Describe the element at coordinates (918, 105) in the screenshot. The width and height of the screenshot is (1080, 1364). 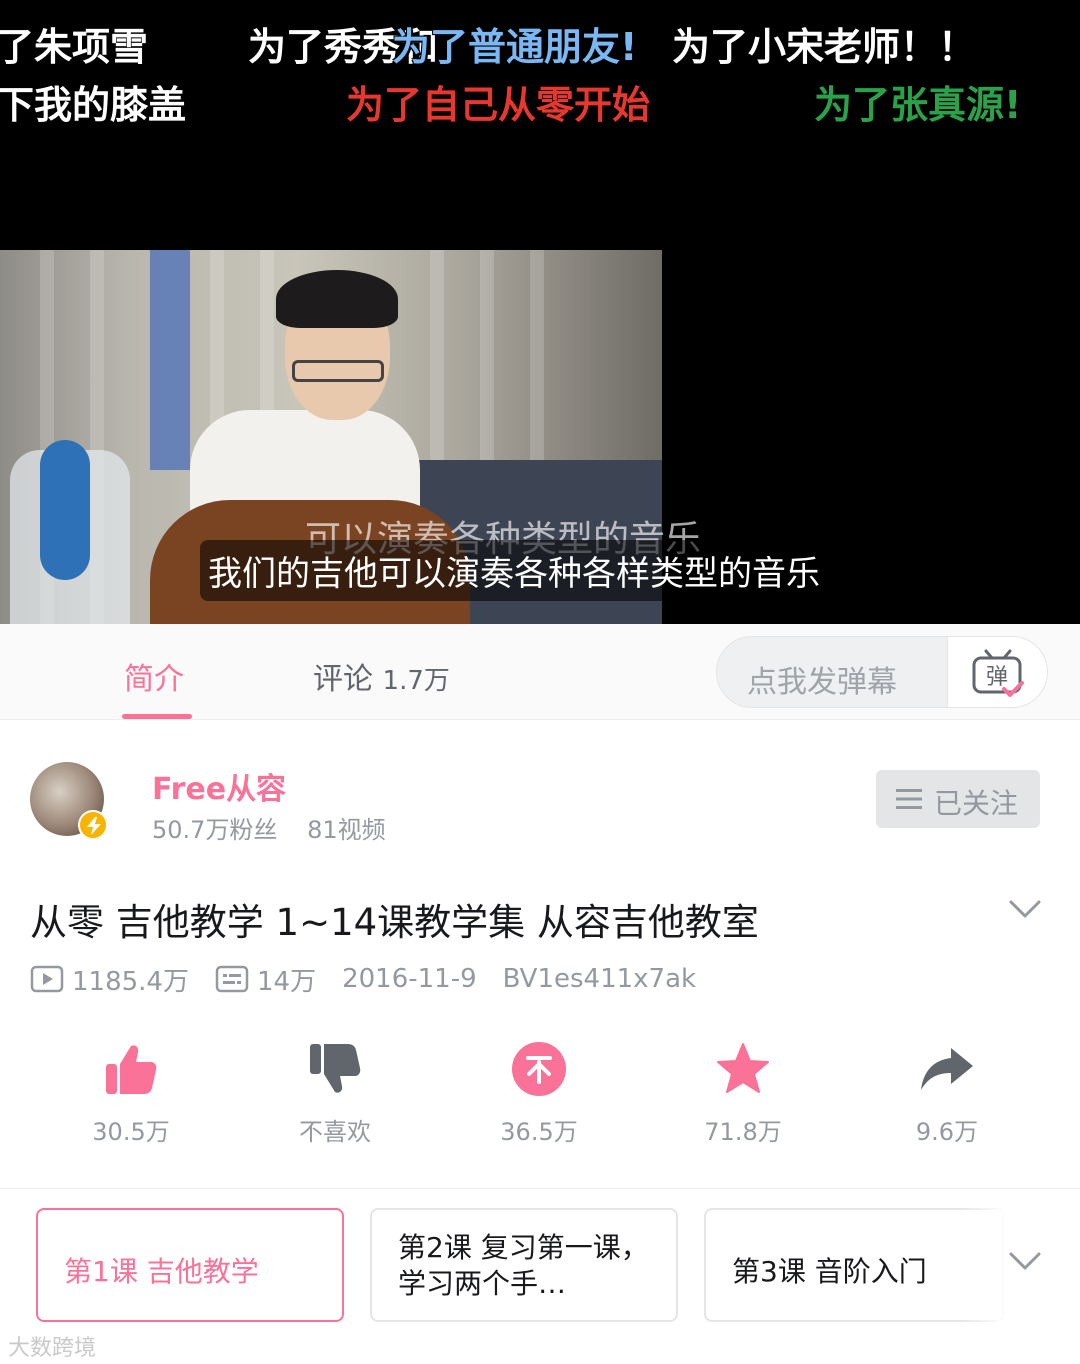
I see `danmaku-item: 为了张真源!` at that location.